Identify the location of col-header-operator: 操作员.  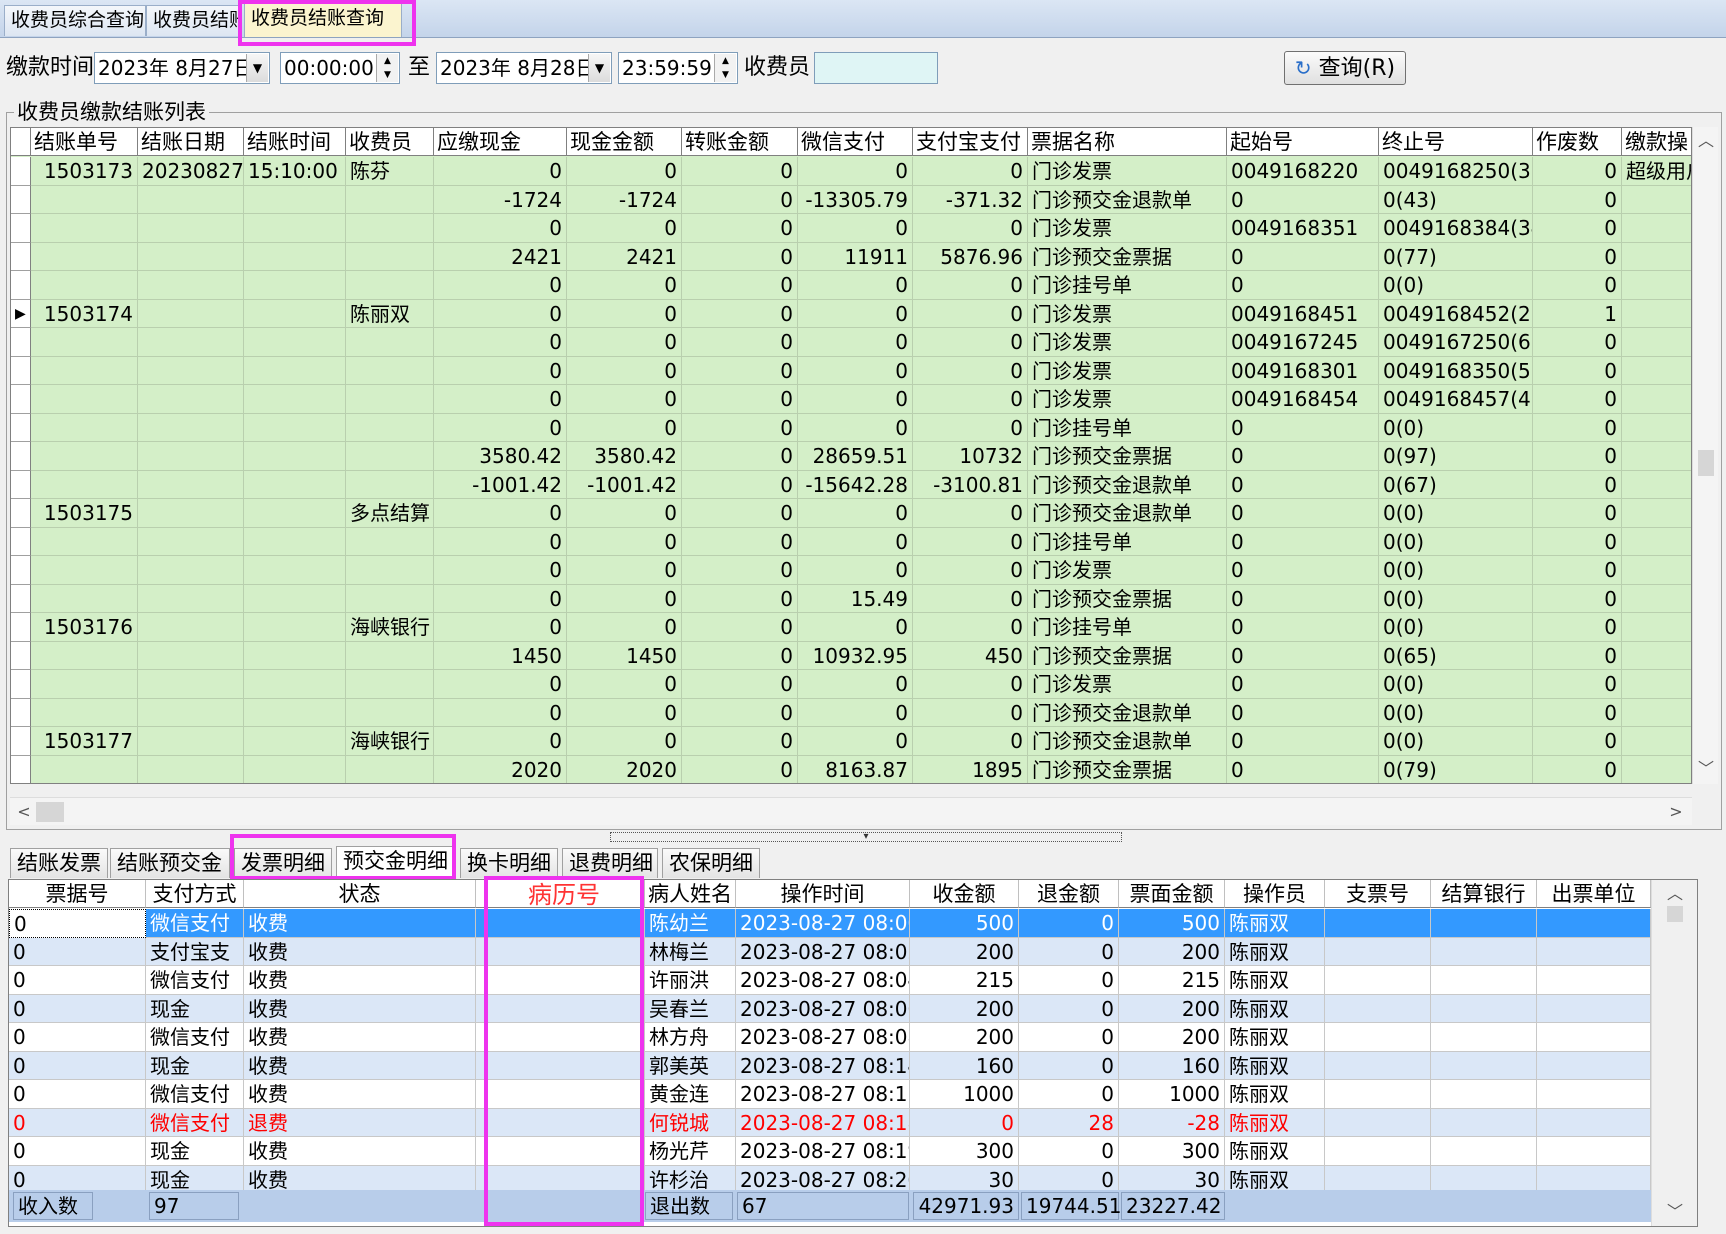
(1275, 894).